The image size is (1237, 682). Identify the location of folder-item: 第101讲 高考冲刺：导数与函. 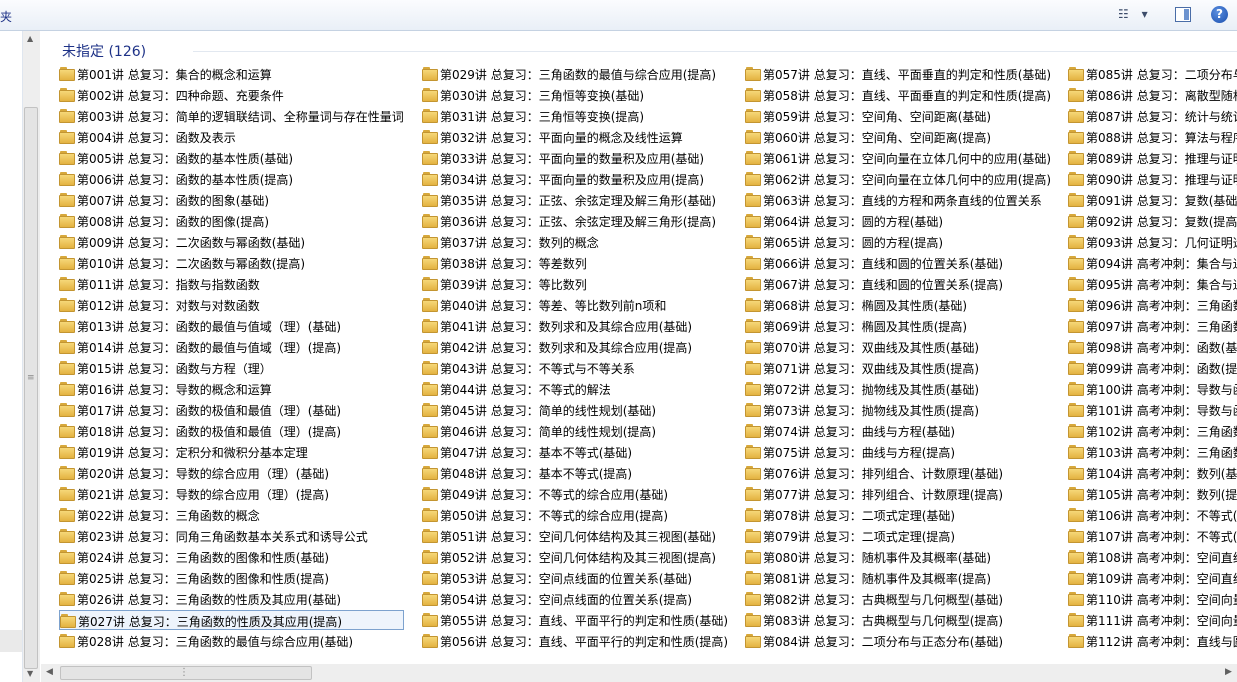
(1152, 410).